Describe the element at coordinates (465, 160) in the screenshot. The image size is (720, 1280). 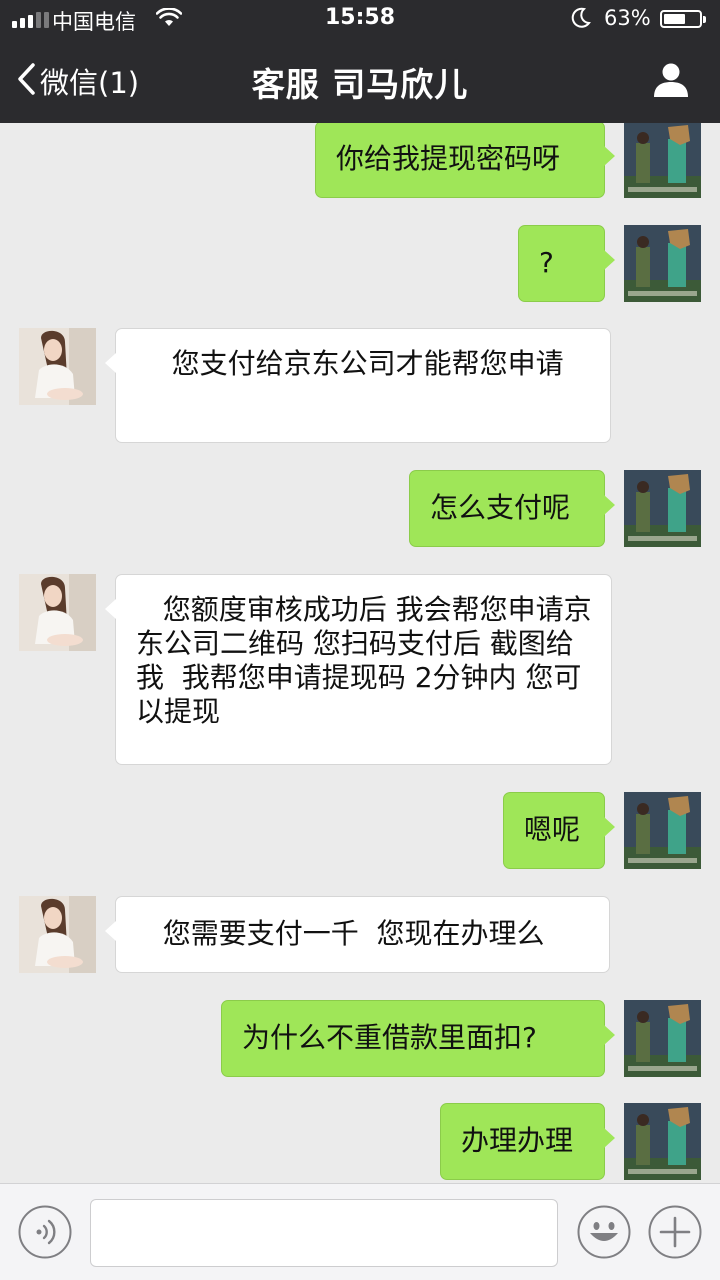
I see `message-bubble: 你给我提现密码呀` at that location.